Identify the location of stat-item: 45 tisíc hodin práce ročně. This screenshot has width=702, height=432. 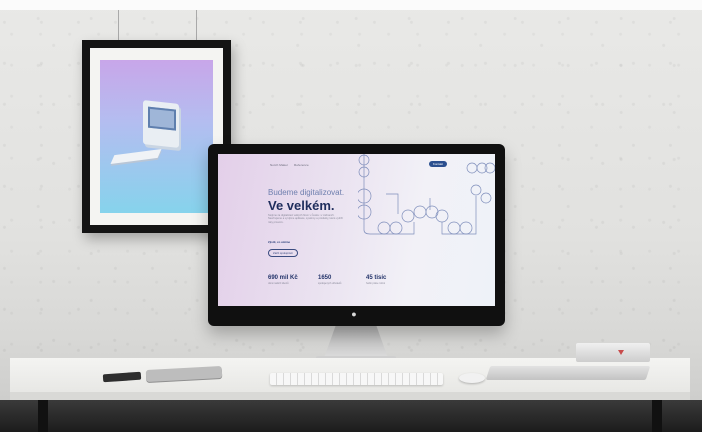
(386, 280).